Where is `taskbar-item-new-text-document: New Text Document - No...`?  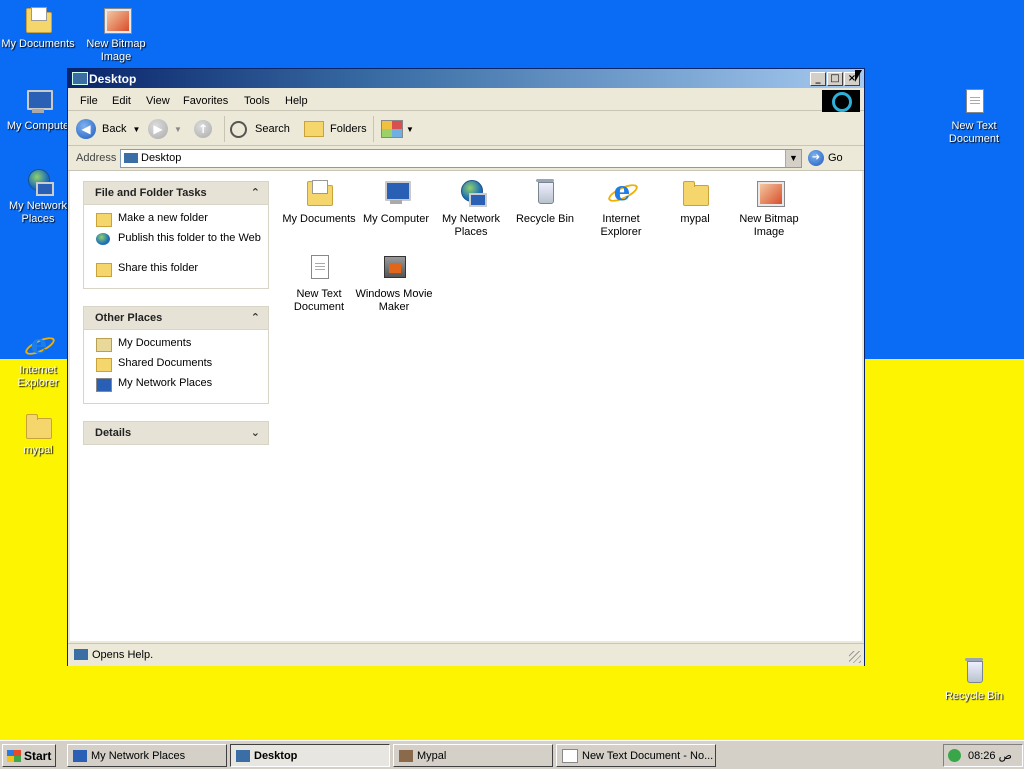
taskbar-item-new-text-document: New Text Document - No... is located at coordinates (636, 755).